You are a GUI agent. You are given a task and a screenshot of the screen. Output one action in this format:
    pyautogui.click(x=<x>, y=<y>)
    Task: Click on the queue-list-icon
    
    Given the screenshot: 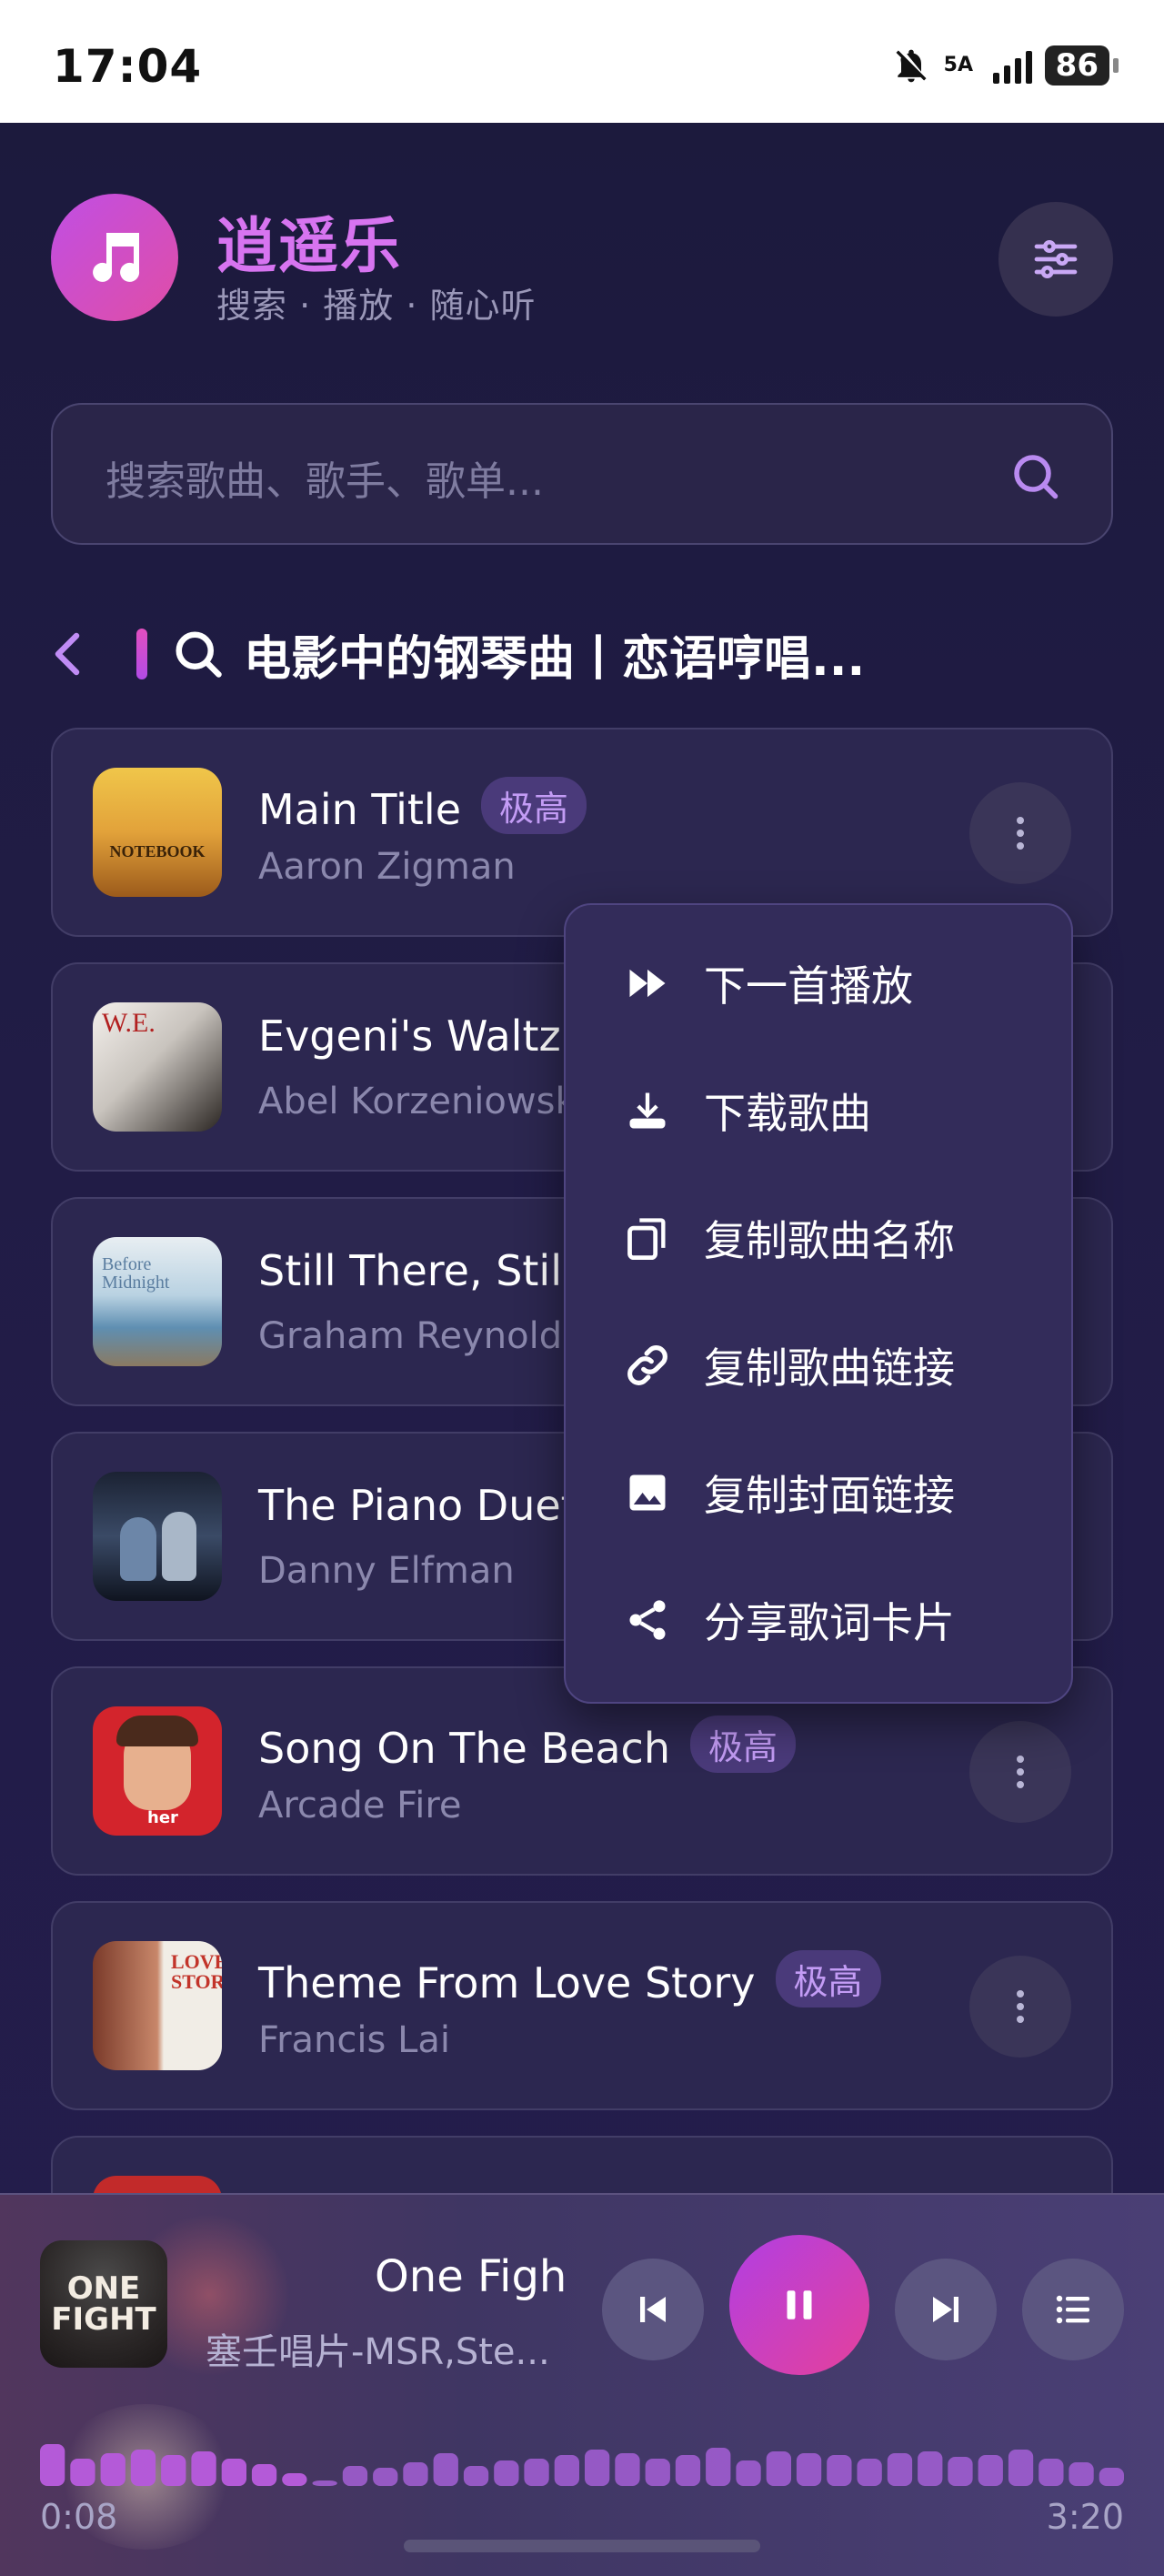 What is the action you would take?
    pyautogui.click(x=1072, y=2309)
    